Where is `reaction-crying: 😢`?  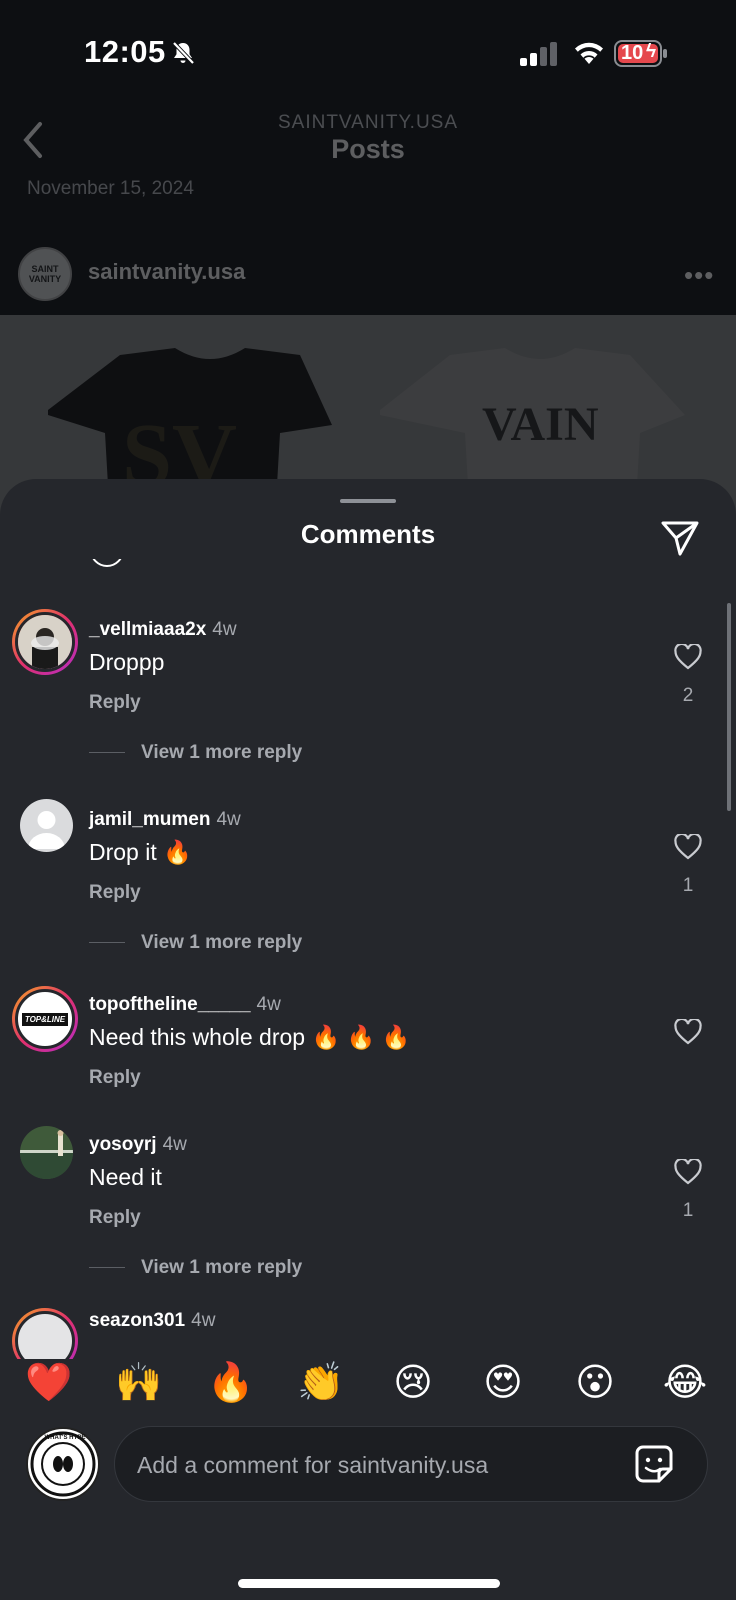 reaction-crying: 😢 is located at coordinates (413, 1382).